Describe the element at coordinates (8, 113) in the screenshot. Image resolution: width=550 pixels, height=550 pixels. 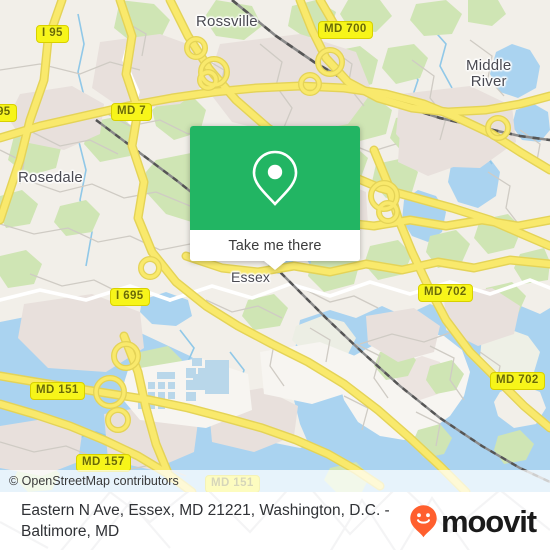
I see `road-shield-i95-edge: 95` at that location.